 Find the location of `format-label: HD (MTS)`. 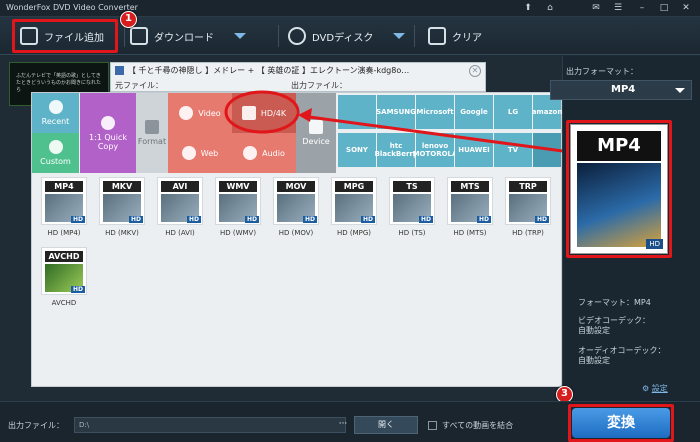

format-label: HD (MTS) is located at coordinates (470, 233).